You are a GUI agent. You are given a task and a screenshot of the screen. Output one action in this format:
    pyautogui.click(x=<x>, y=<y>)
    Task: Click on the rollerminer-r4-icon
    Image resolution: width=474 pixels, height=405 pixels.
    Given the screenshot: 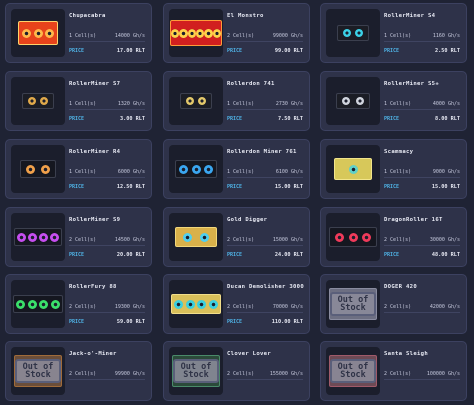 What is the action you would take?
    pyautogui.click(x=38, y=169)
    